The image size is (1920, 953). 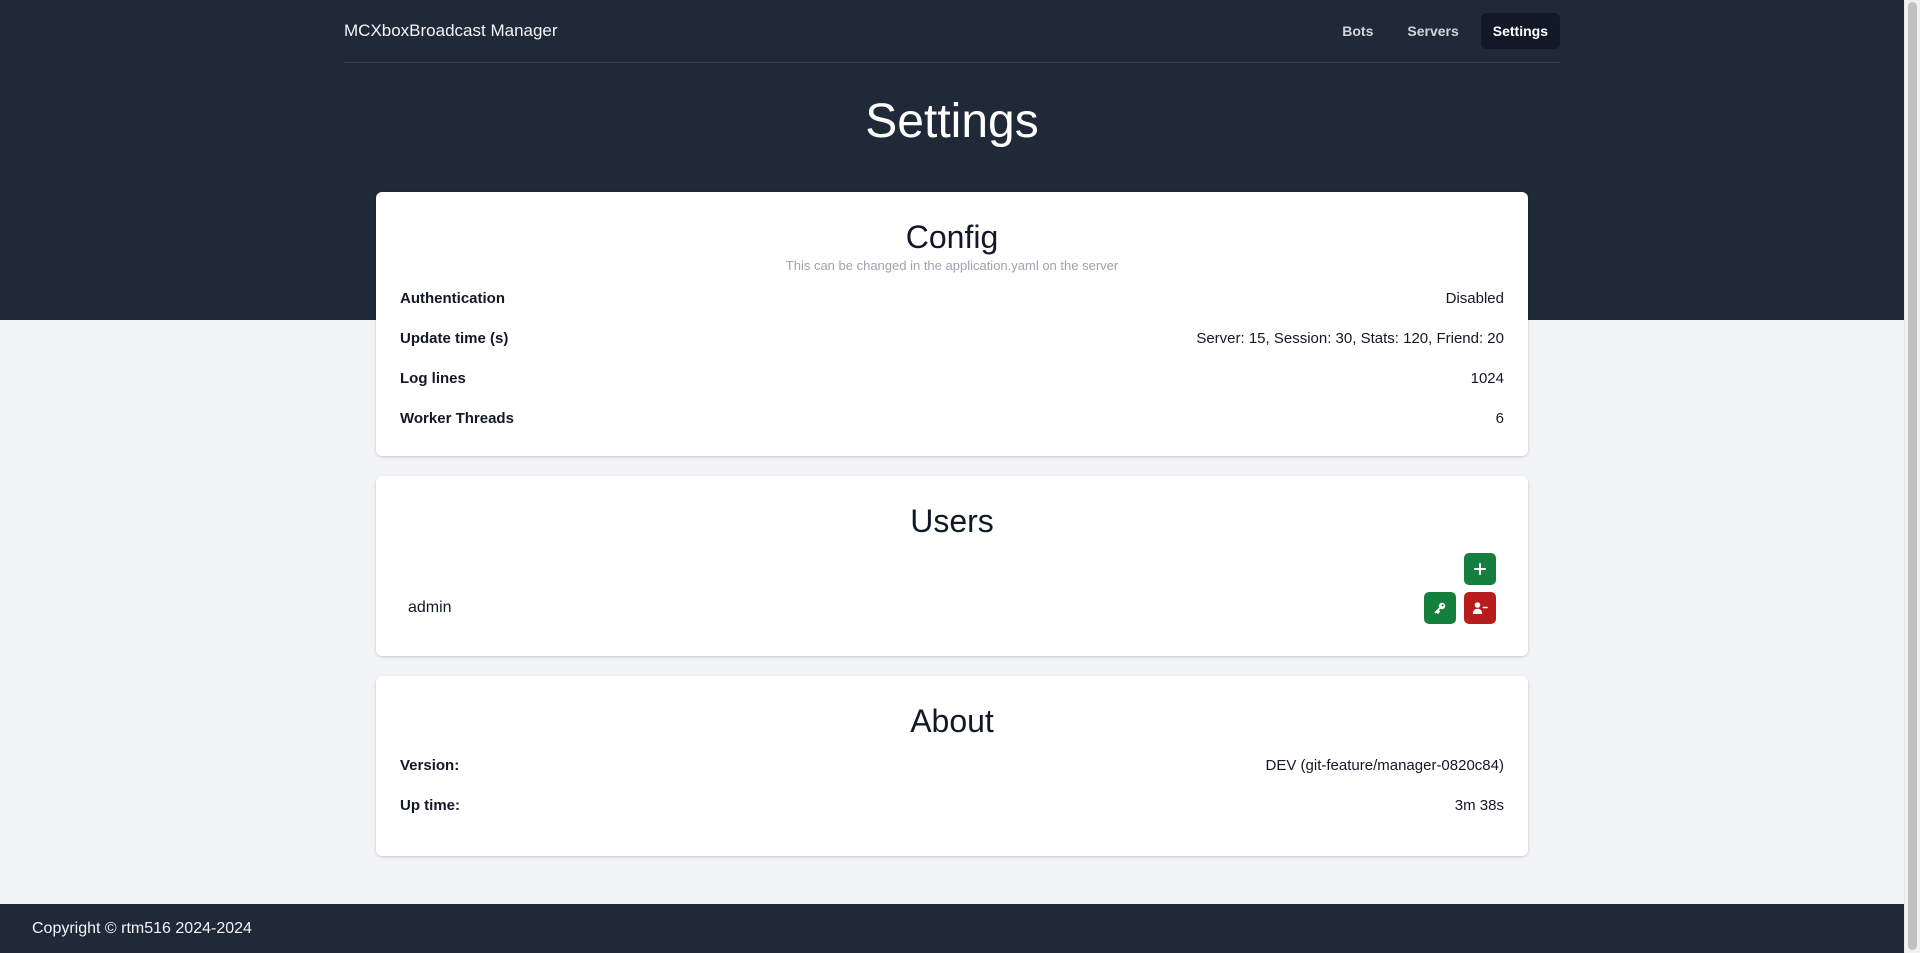 I want to click on user-minus-icon, so click(x=1480, y=608).